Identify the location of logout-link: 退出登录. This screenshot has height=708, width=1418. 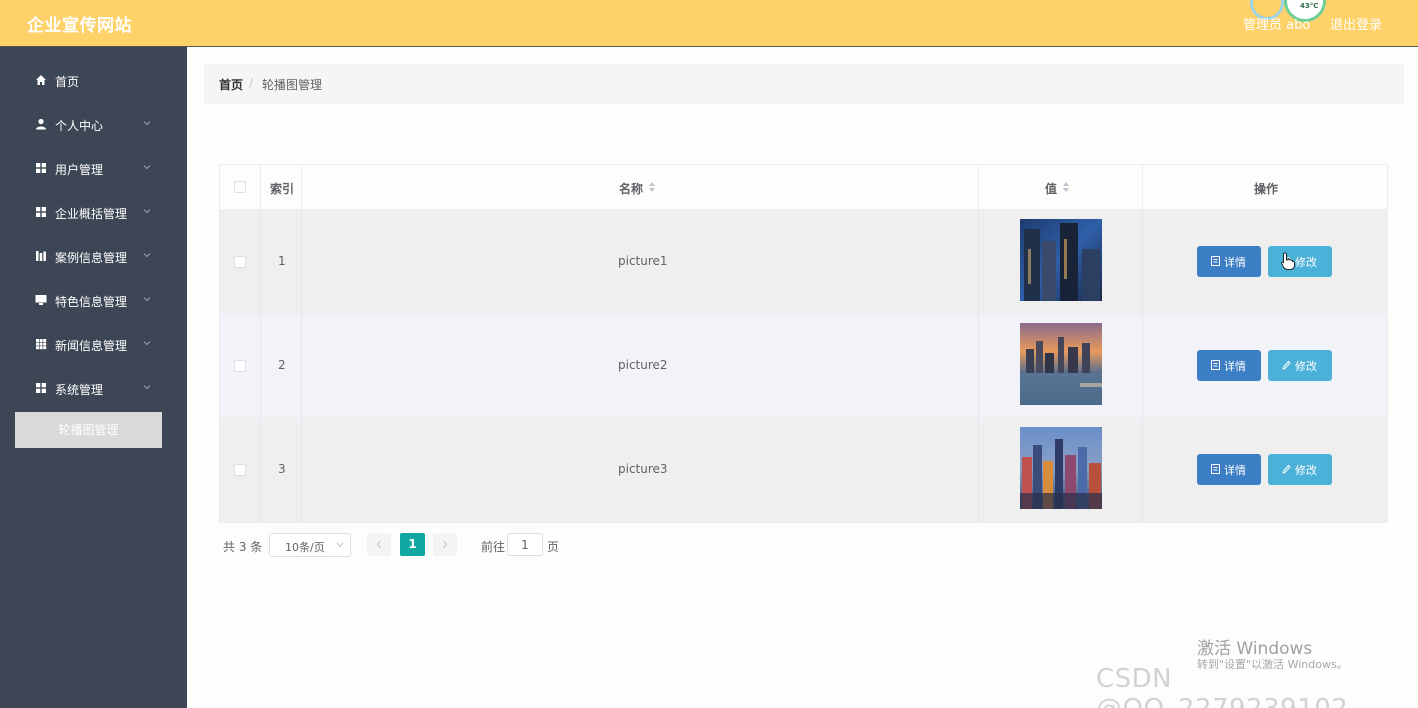
(1356, 23).